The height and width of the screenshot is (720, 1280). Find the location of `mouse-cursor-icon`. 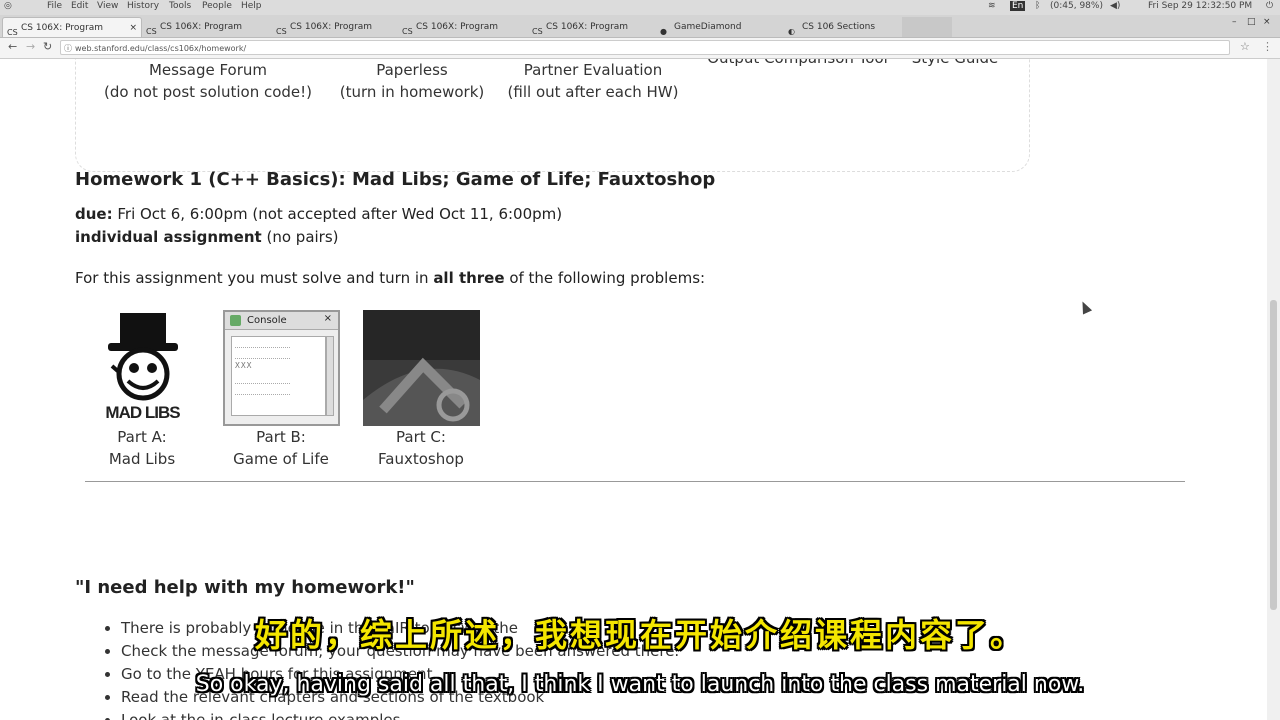

mouse-cursor-icon is located at coordinates (1085, 307).